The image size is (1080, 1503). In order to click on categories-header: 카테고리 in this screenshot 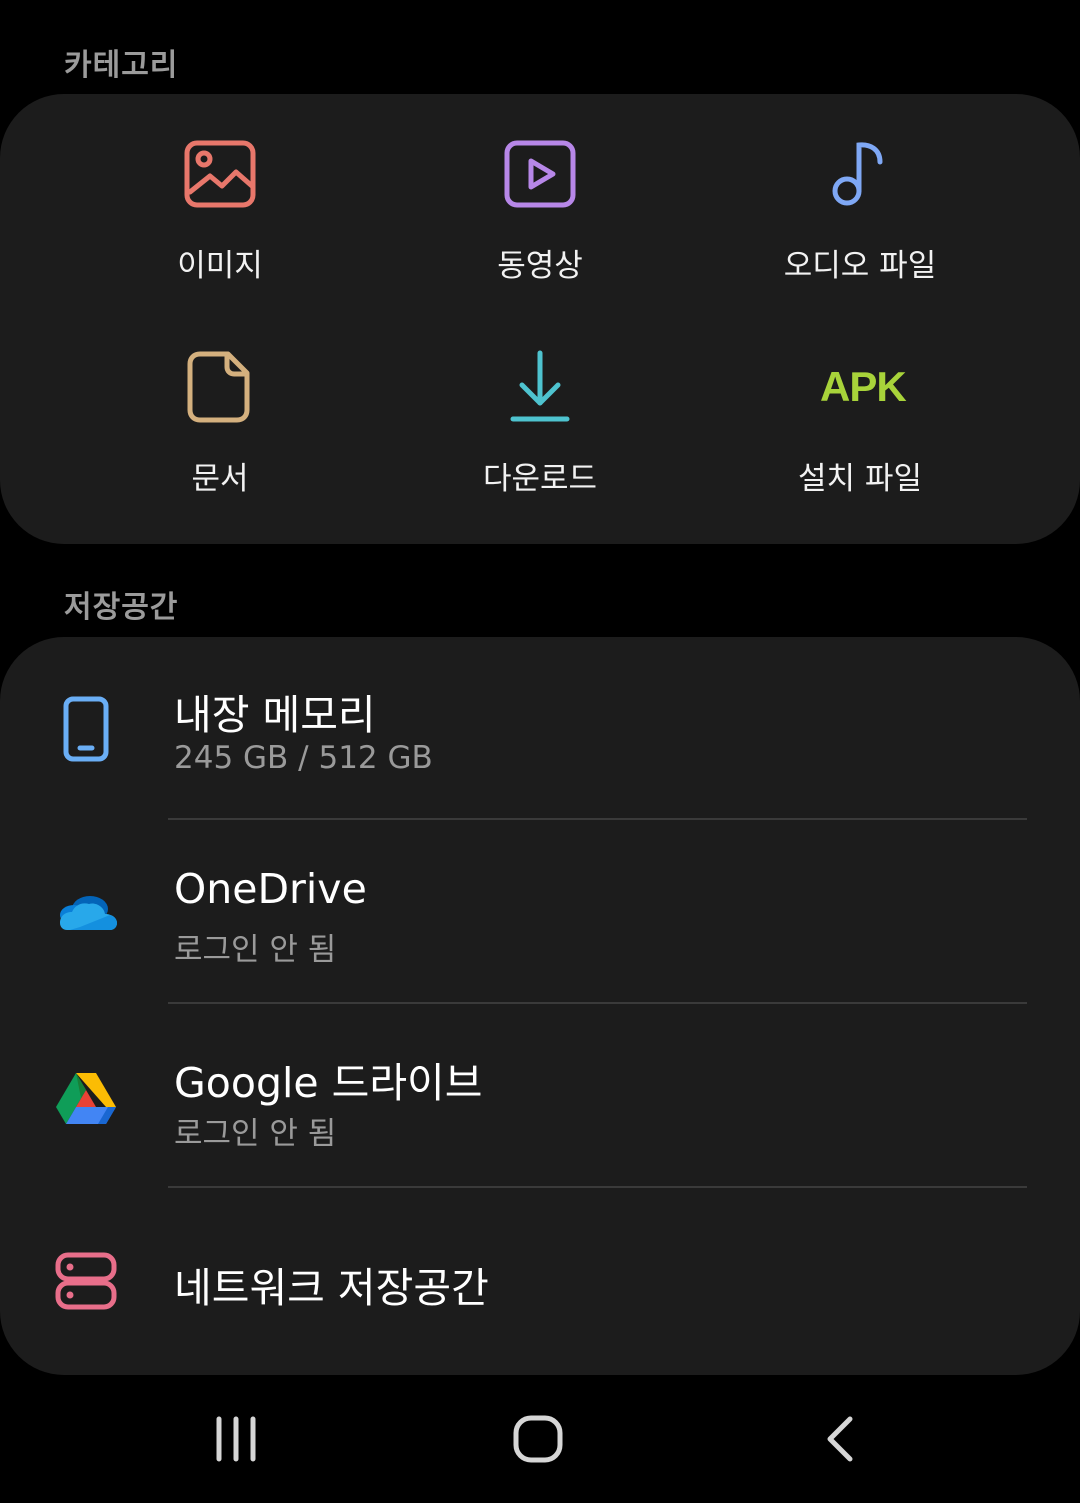, I will do `click(121, 65)`.